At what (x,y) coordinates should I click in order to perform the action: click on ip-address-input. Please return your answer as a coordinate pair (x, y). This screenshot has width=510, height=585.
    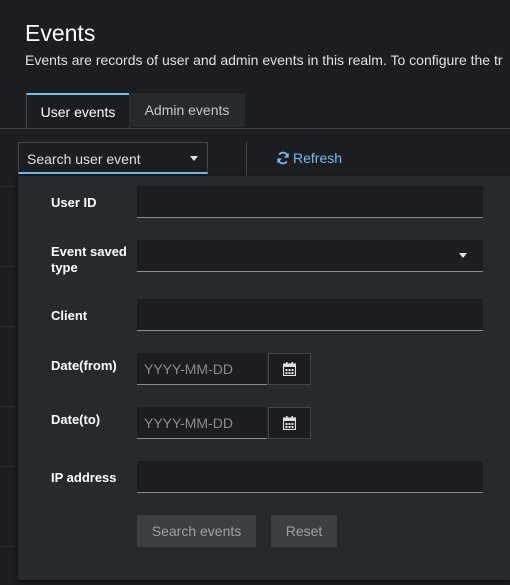
    Looking at the image, I should click on (310, 477).